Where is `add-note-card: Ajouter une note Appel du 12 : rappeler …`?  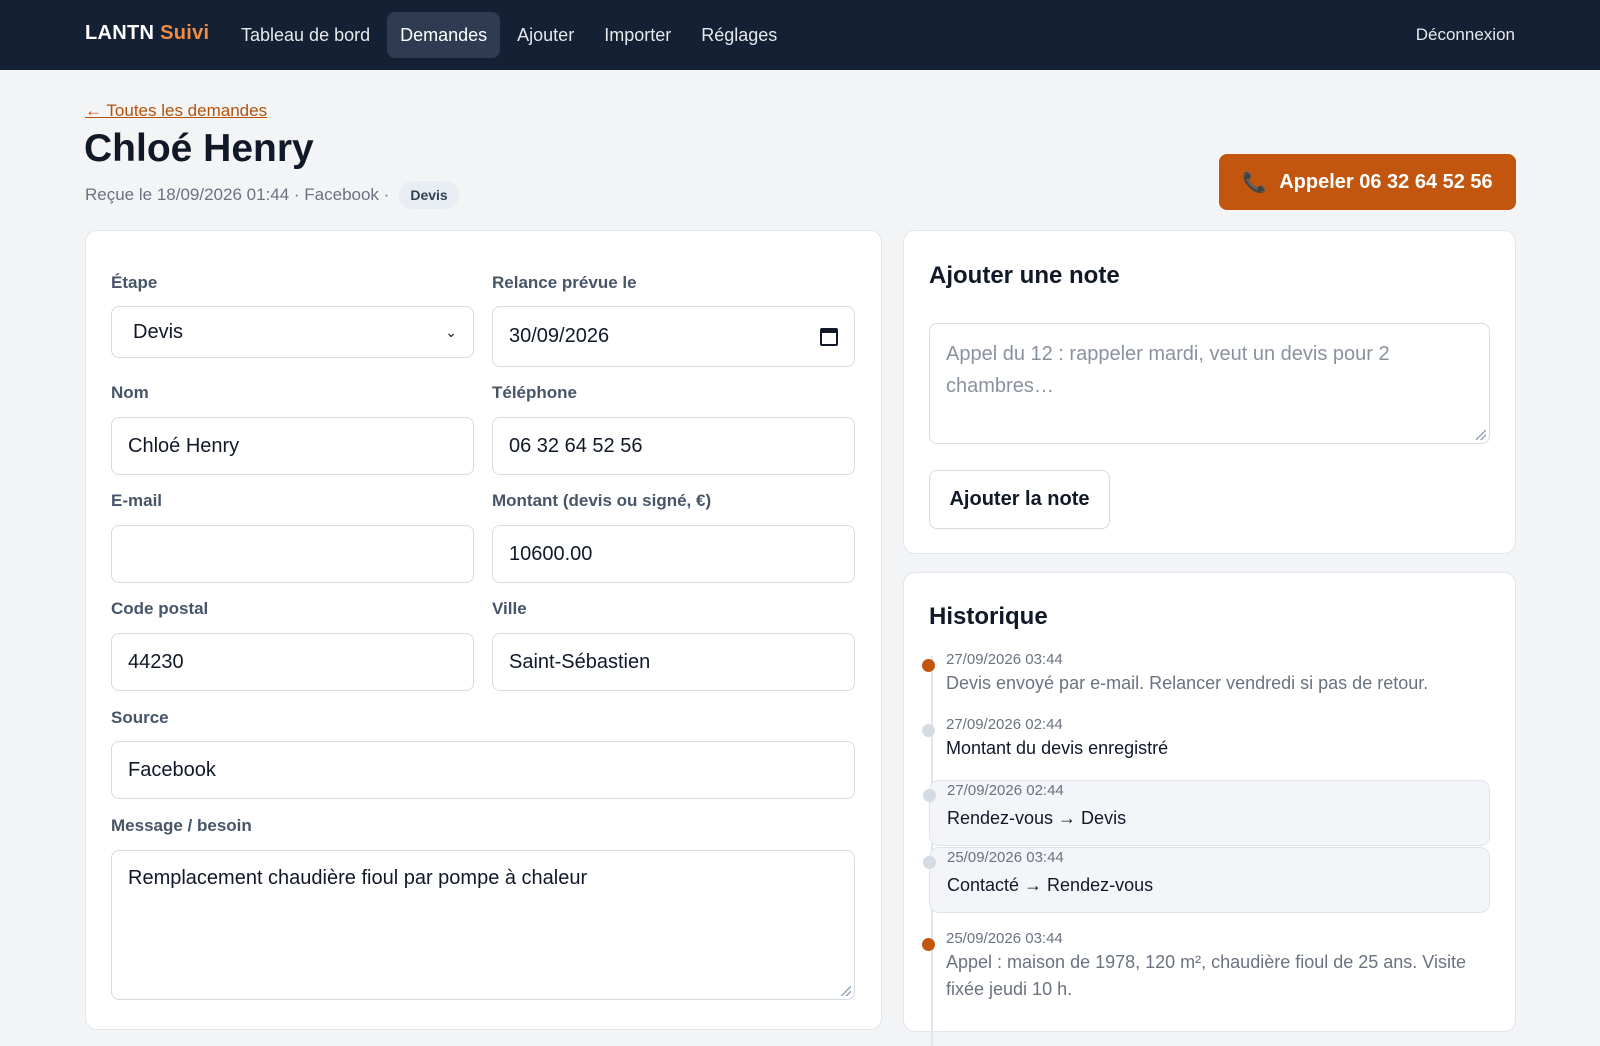
add-note-card: Ajouter une note Appel du 12 : rappeler … is located at coordinates (1209, 392).